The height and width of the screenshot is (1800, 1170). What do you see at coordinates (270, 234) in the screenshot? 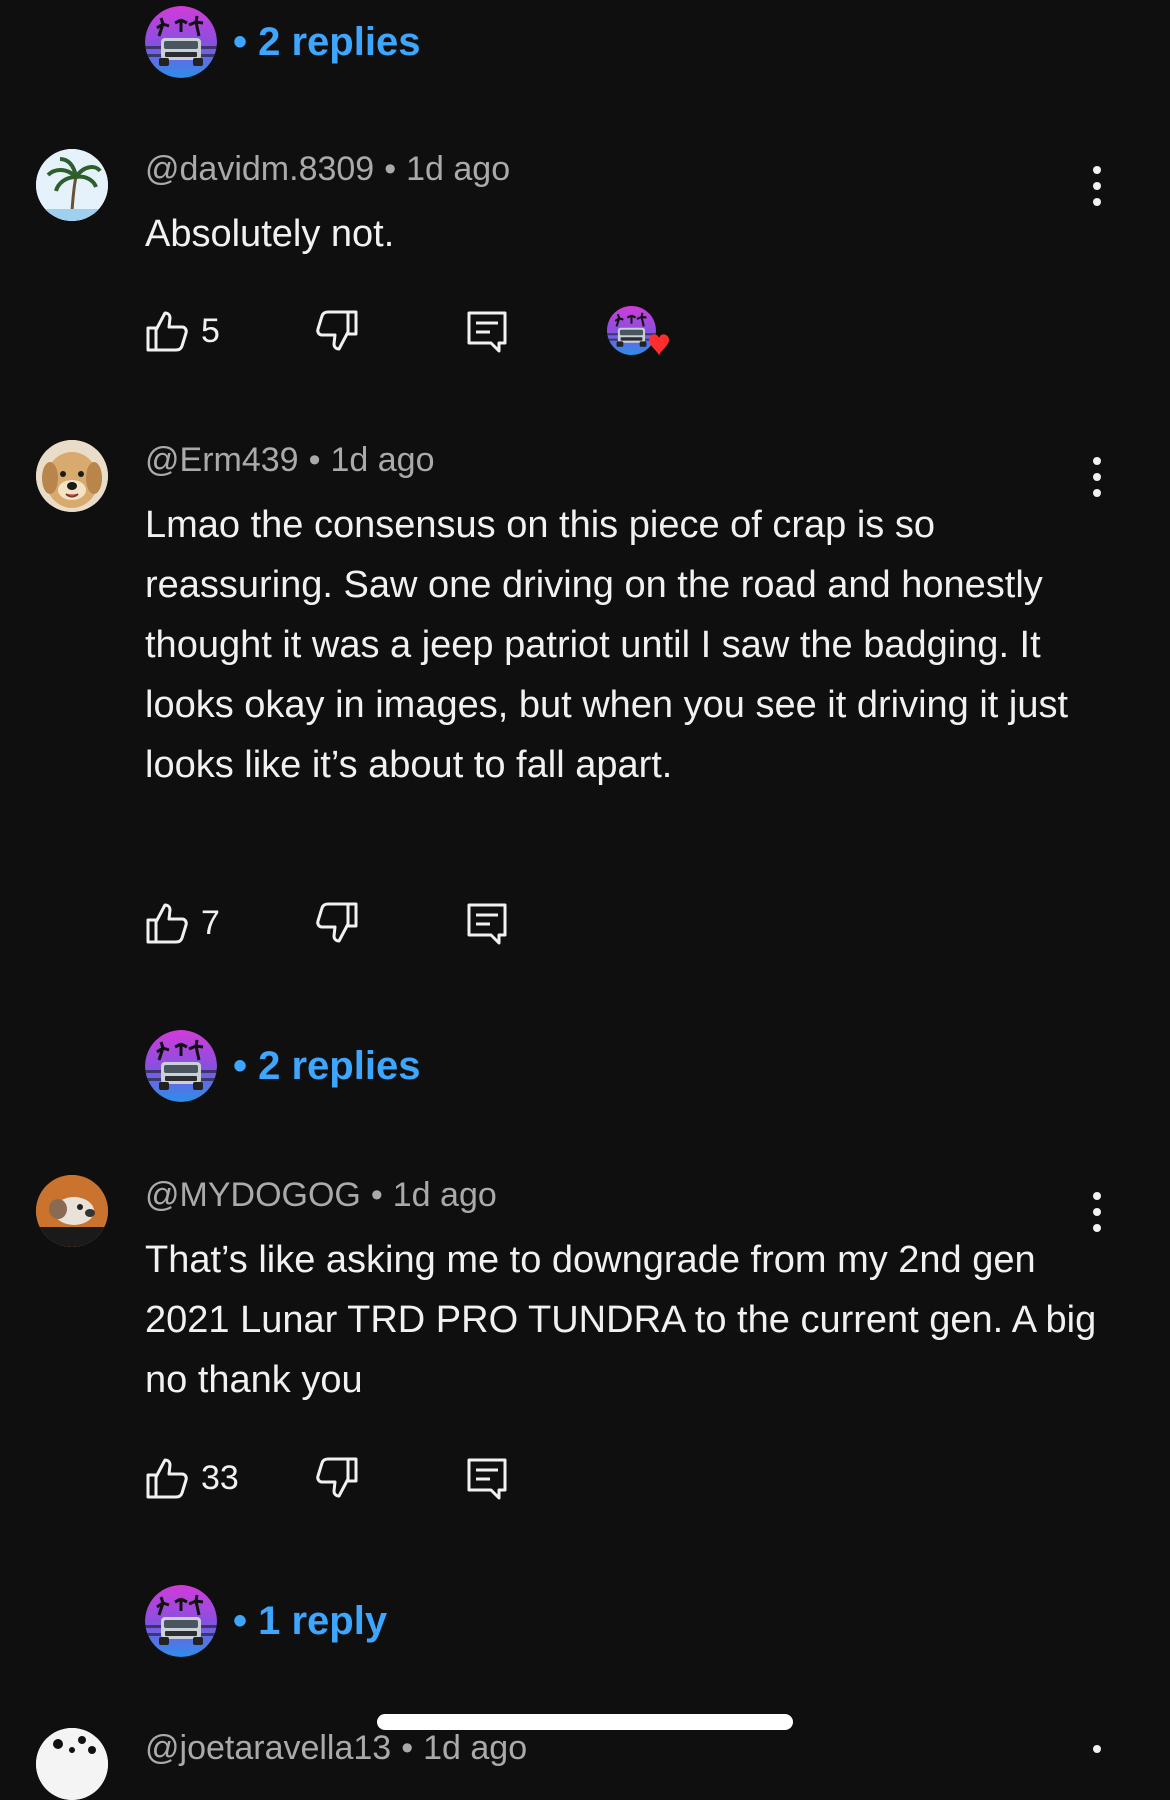
I see `comment-text: Absolutely not.` at bounding box center [270, 234].